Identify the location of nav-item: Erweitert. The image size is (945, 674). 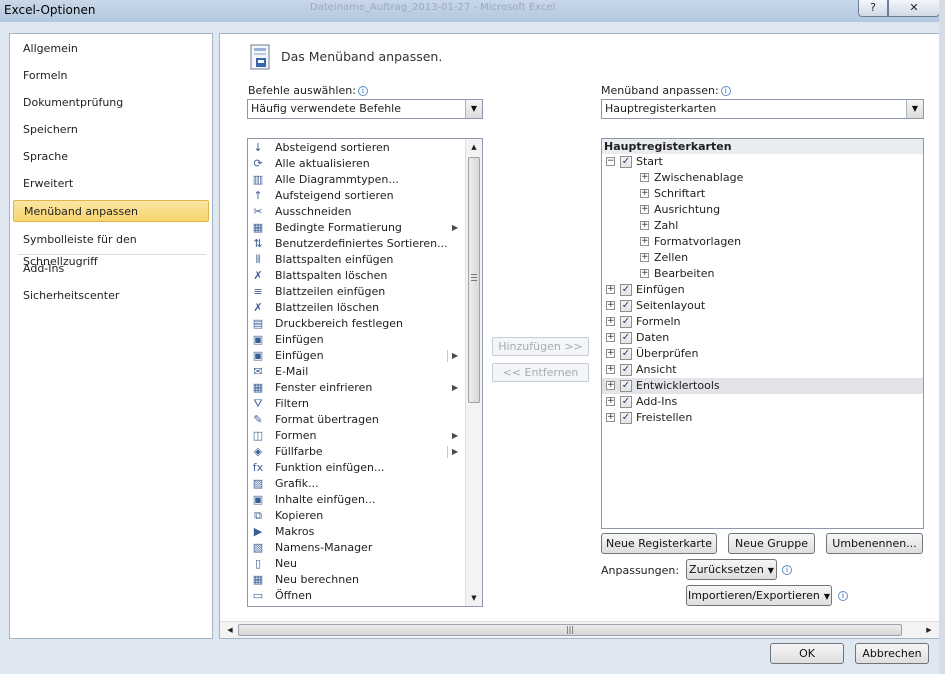
(111, 184).